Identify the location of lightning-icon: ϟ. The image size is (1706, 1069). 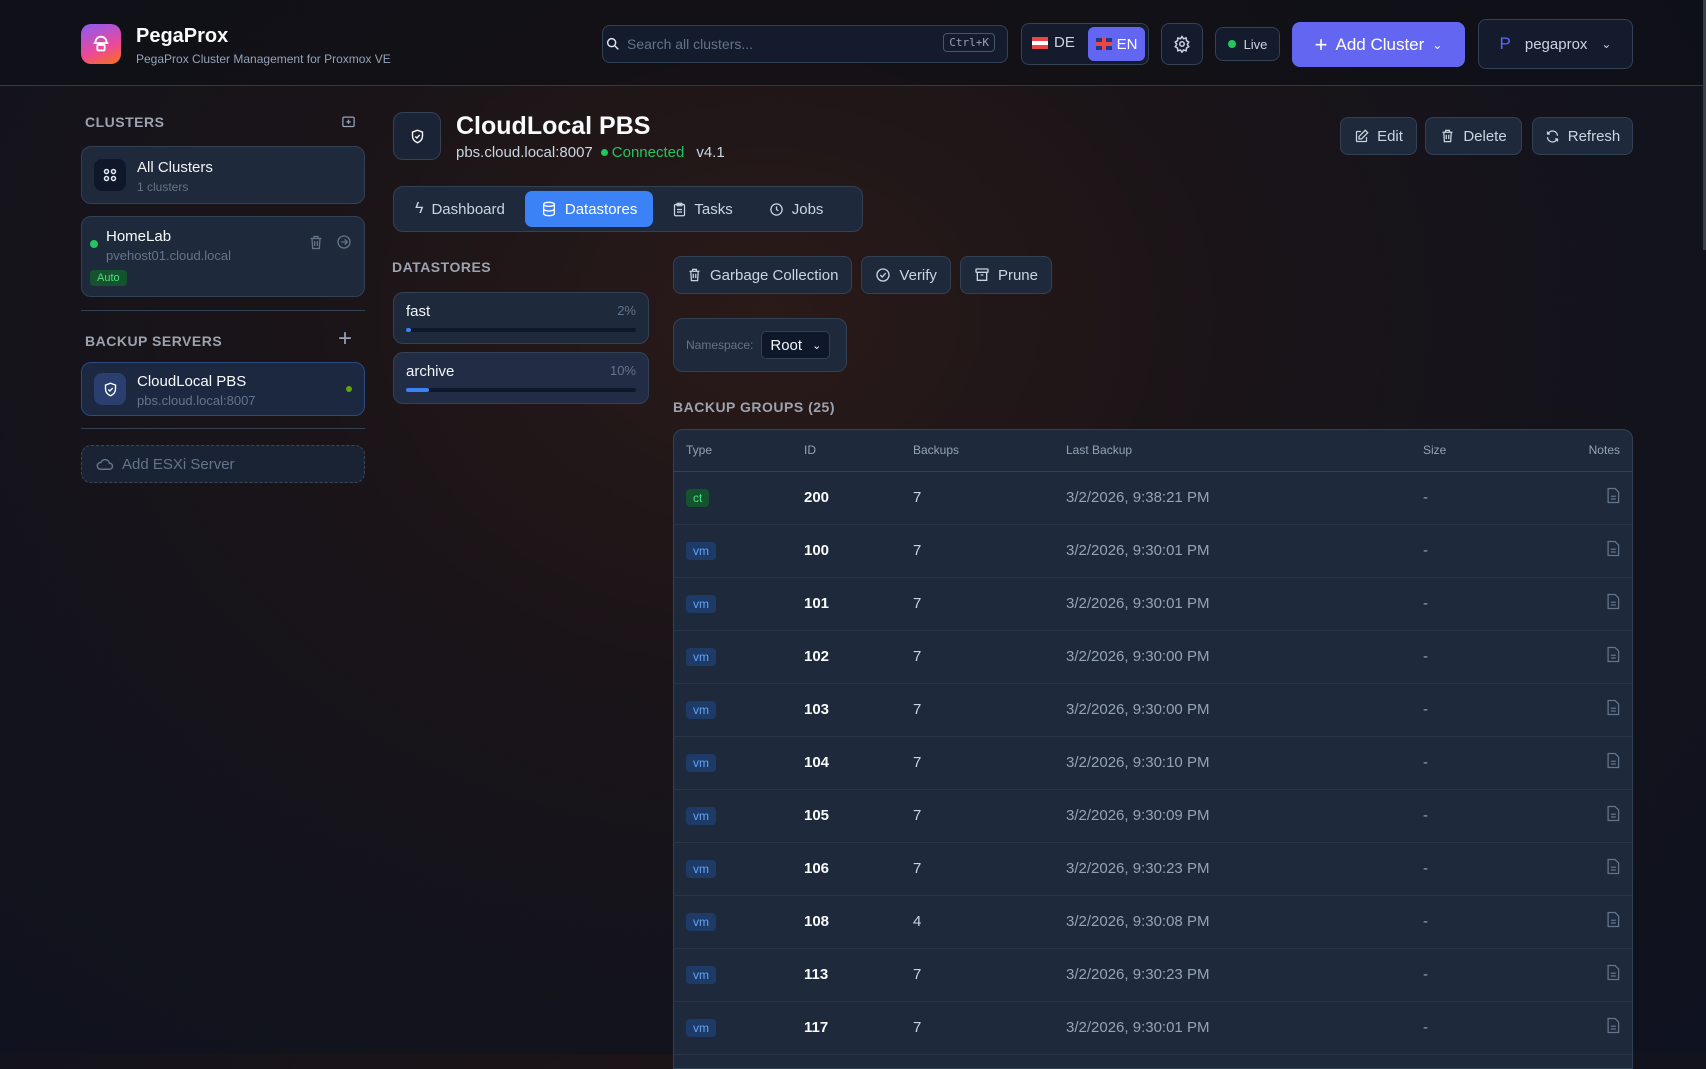
(419, 208).